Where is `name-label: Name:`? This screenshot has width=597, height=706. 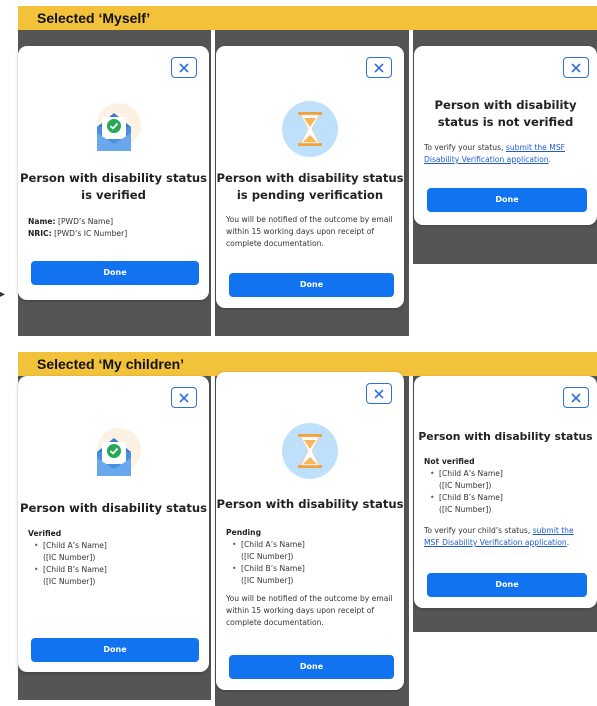 name-label: Name: is located at coordinates (42, 221).